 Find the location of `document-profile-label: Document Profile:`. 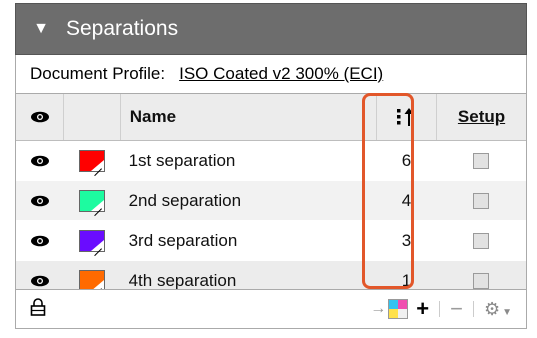

document-profile-label: Document Profile: is located at coordinates (98, 73).